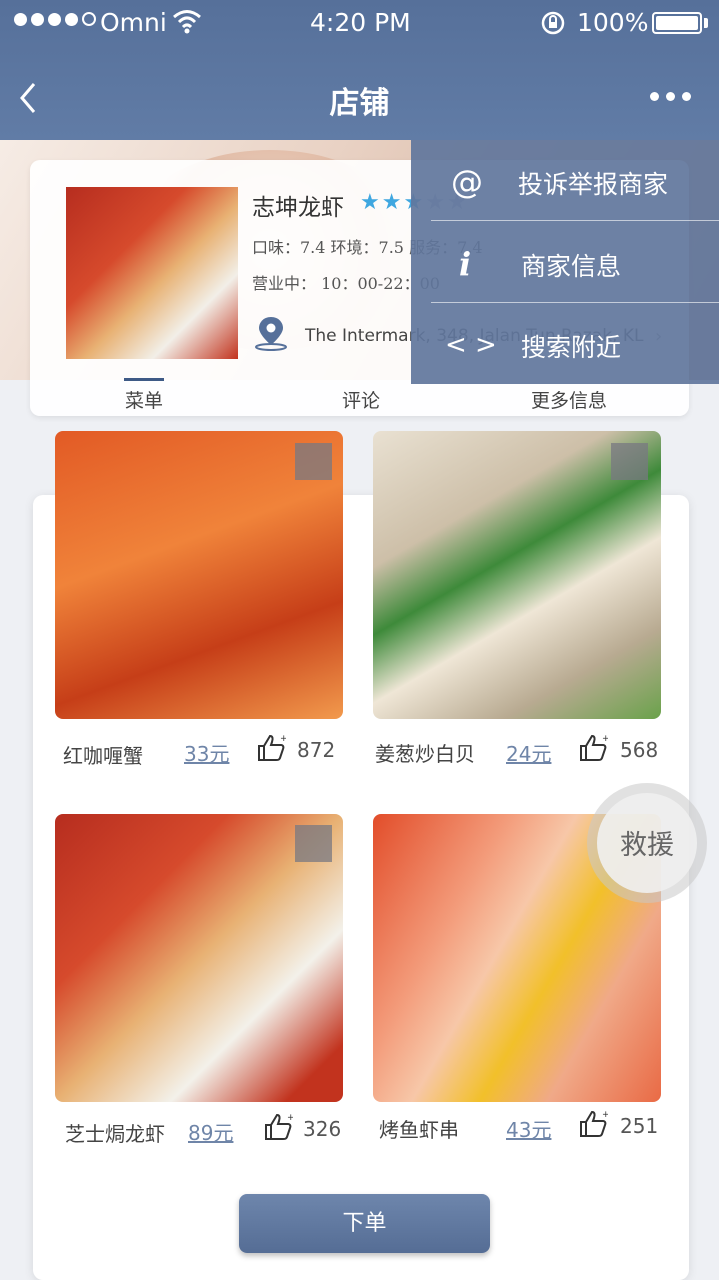  What do you see at coordinates (639, 750) in the screenshot?
I see `like-count: 568` at bounding box center [639, 750].